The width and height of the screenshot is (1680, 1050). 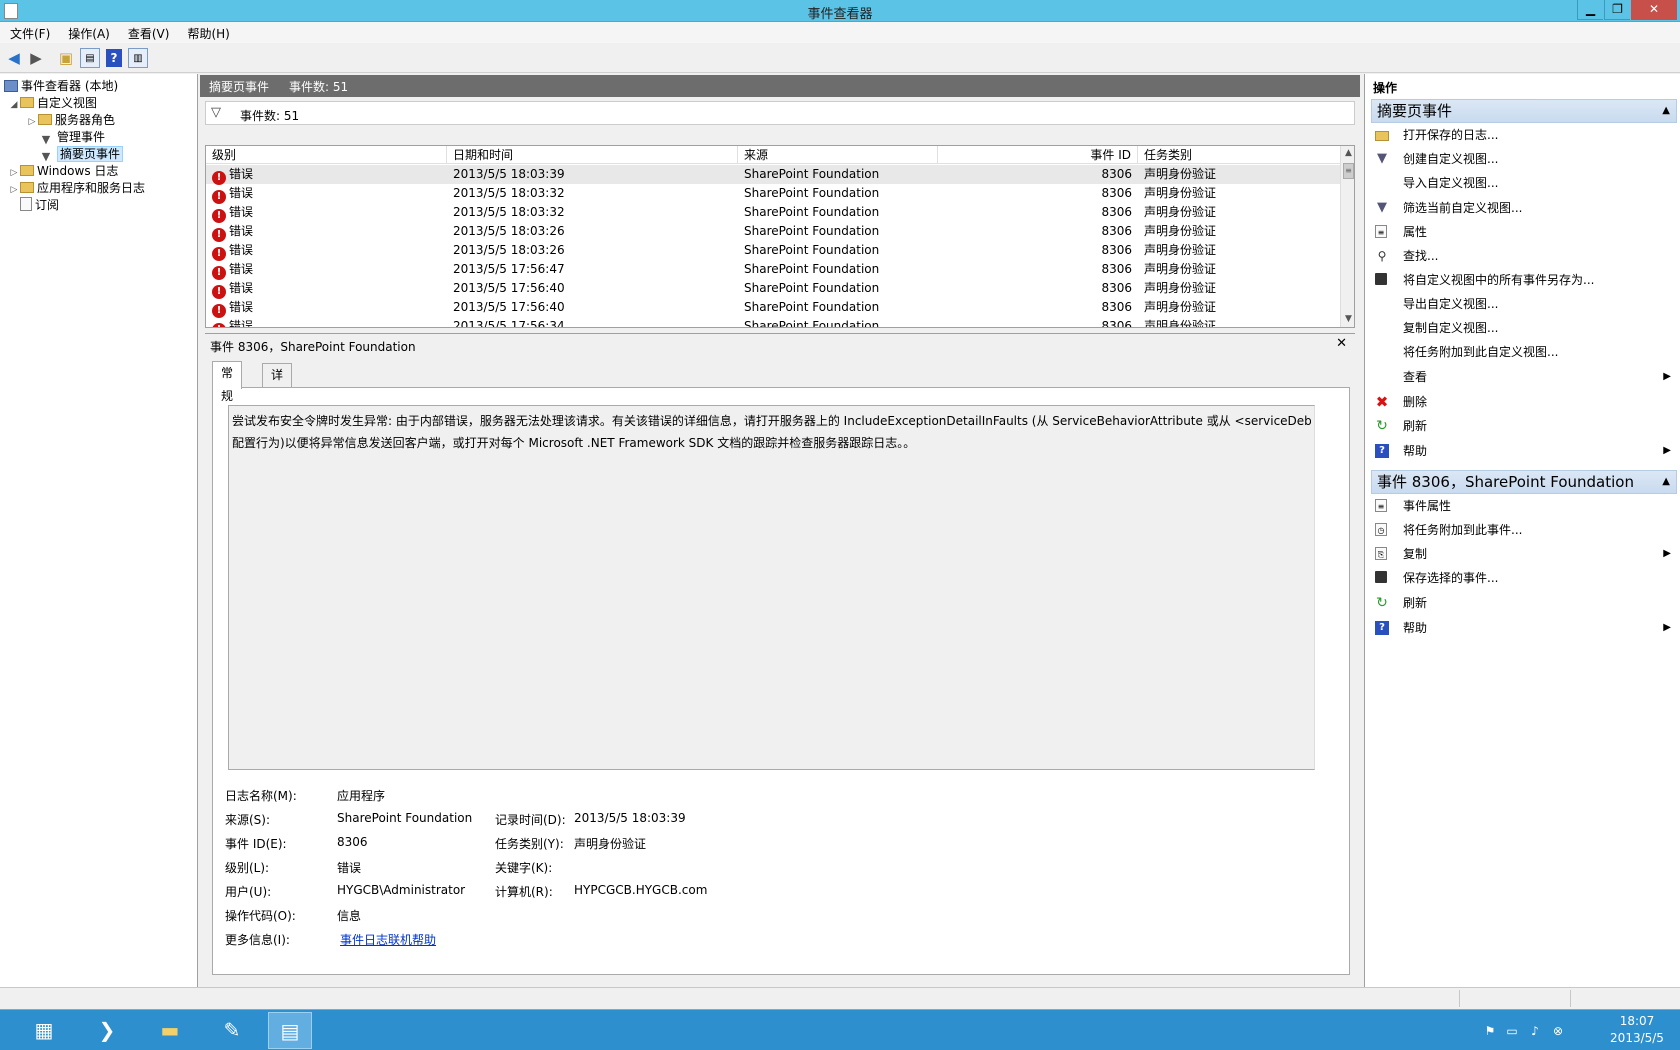 What do you see at coordinates (326, 155) in the screenshot?
I see `column-level: 级别` at bounding box center [326, 155].